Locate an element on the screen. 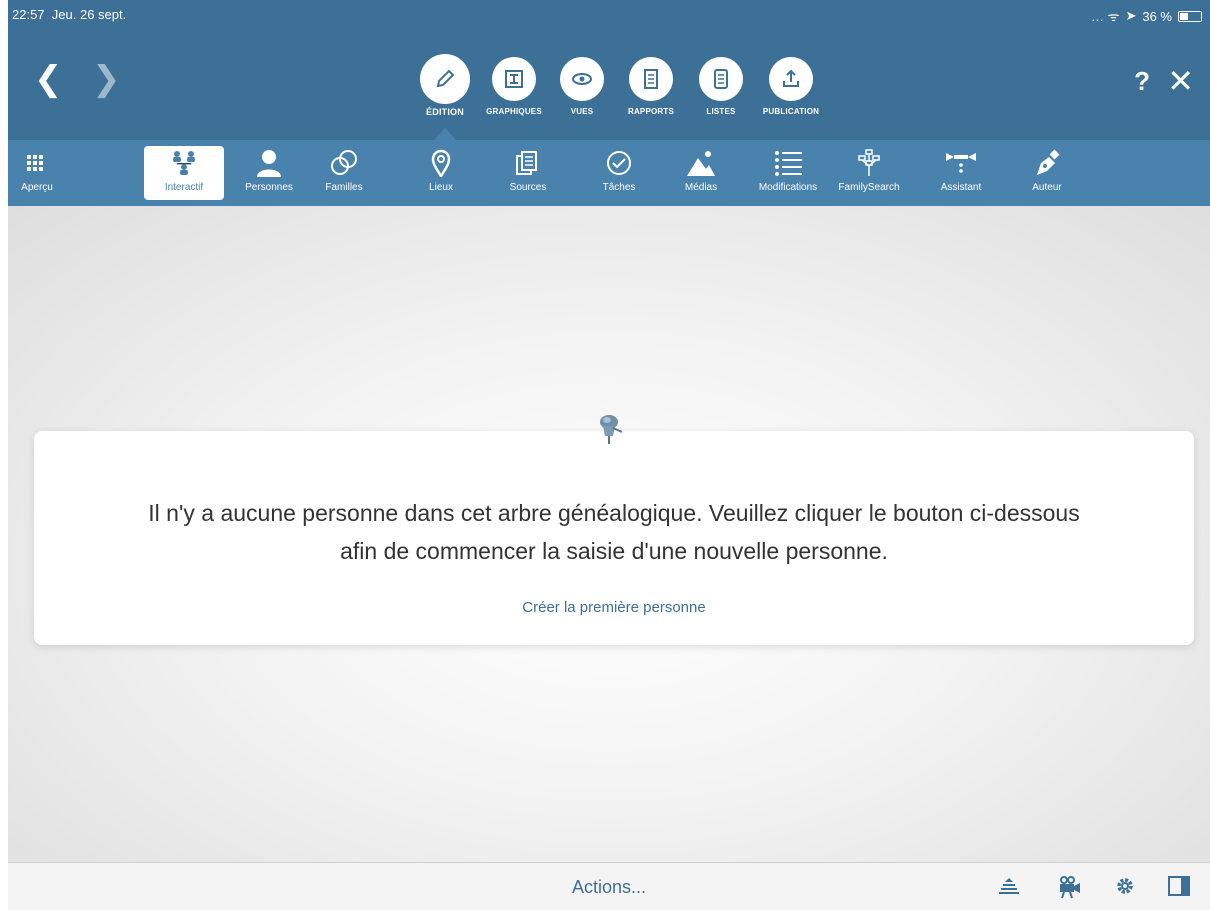 This screenshot has width=1210, height=910. tool-familles: Familles is located at coordinates (344, 173).